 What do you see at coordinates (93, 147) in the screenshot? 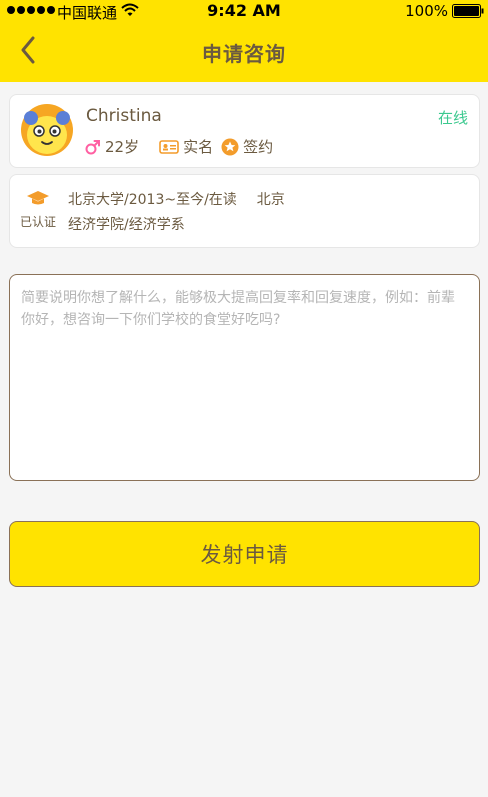
I see `male-icon` at bounding box center [93, 147].